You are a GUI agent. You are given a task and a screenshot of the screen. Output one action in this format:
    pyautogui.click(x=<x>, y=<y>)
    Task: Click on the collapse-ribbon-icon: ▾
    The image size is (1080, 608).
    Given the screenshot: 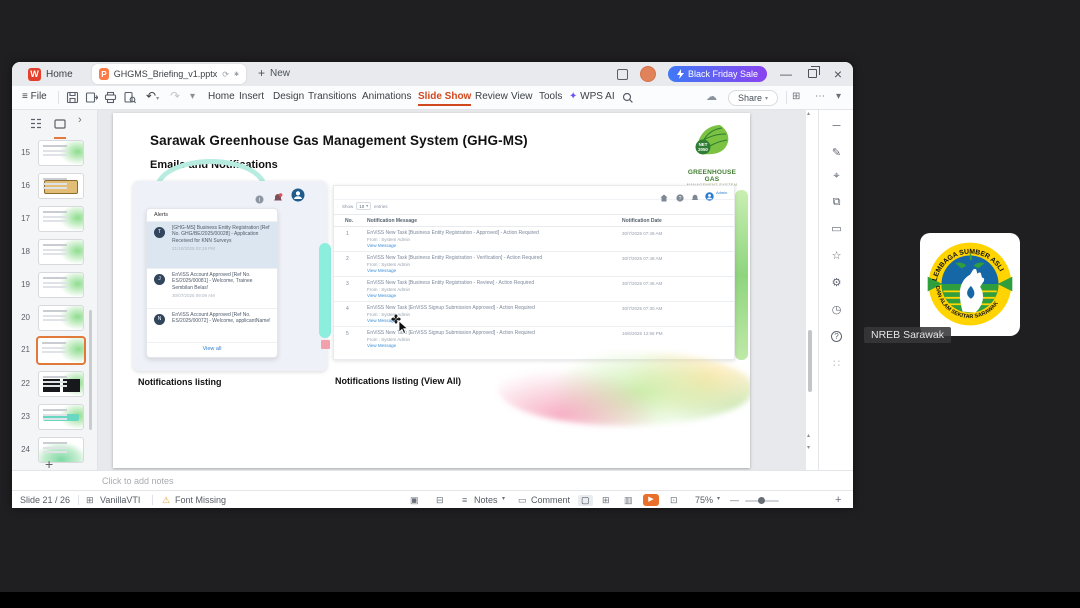 What is the action you would take?
    pyautogui.click(x=838, y=96)
    